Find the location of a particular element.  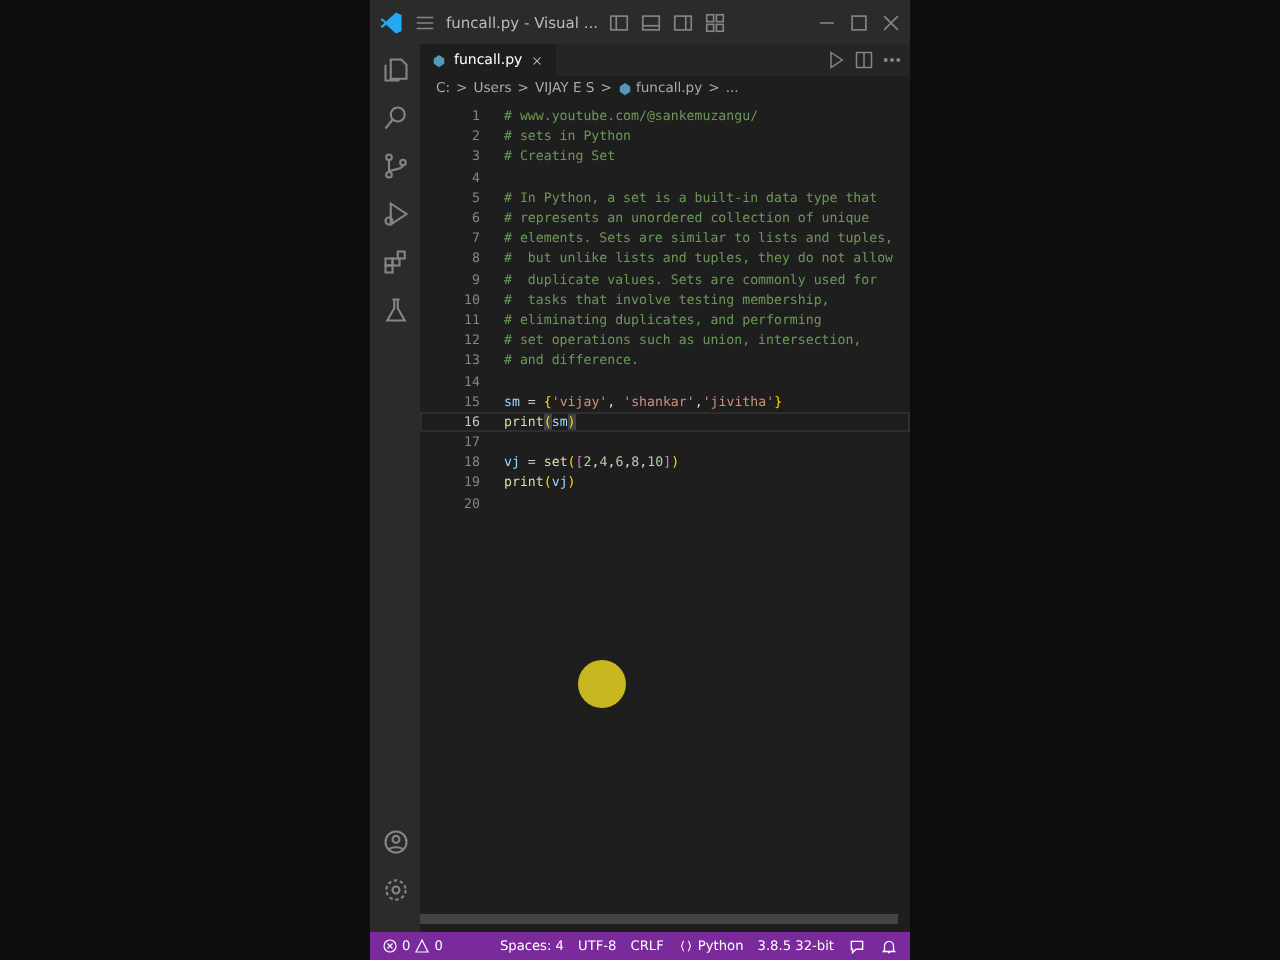

braces-icon is located at coordinates (685, 946).